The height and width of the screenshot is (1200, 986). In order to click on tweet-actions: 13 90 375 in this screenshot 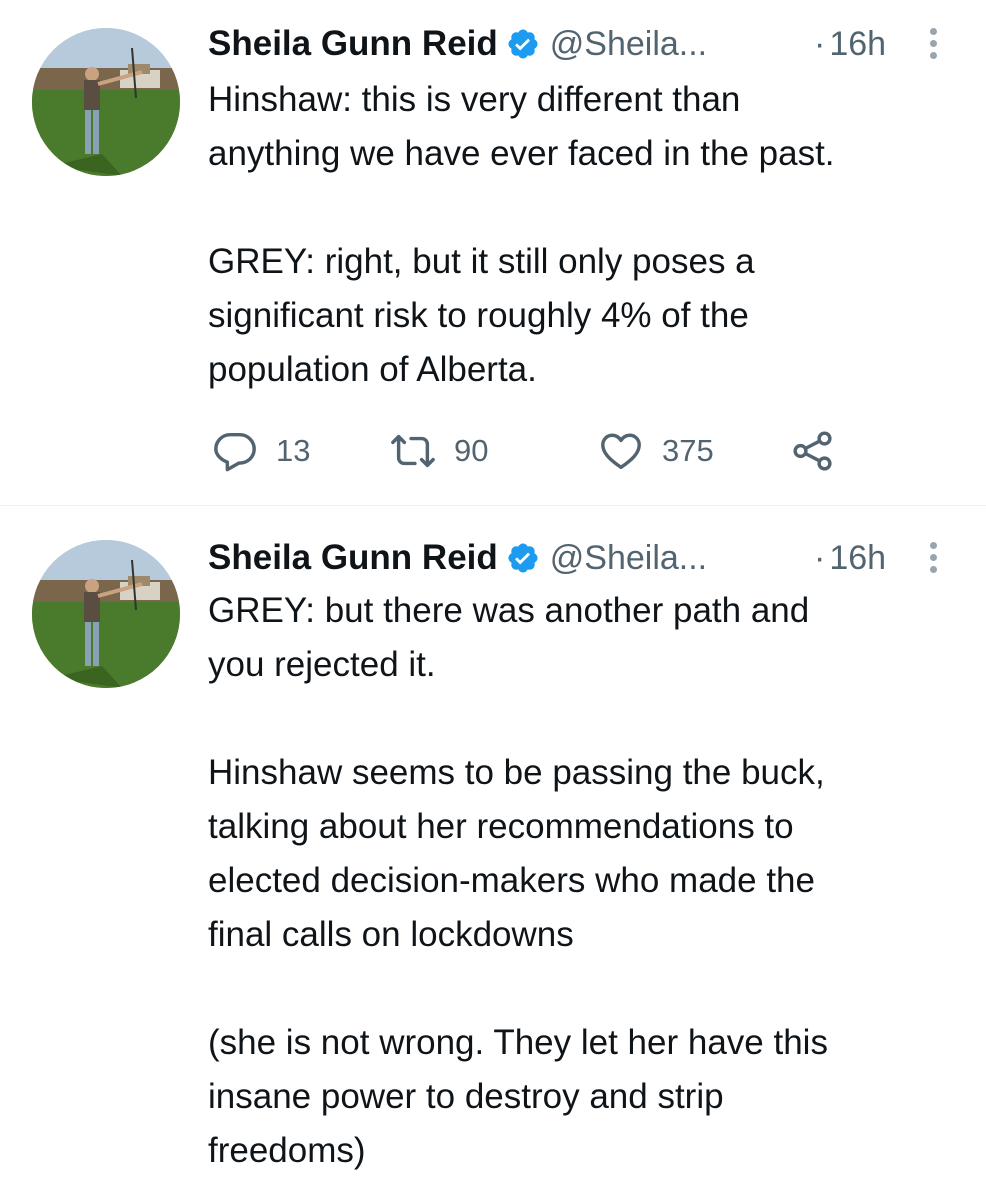, I will do `click(532, 451)`.